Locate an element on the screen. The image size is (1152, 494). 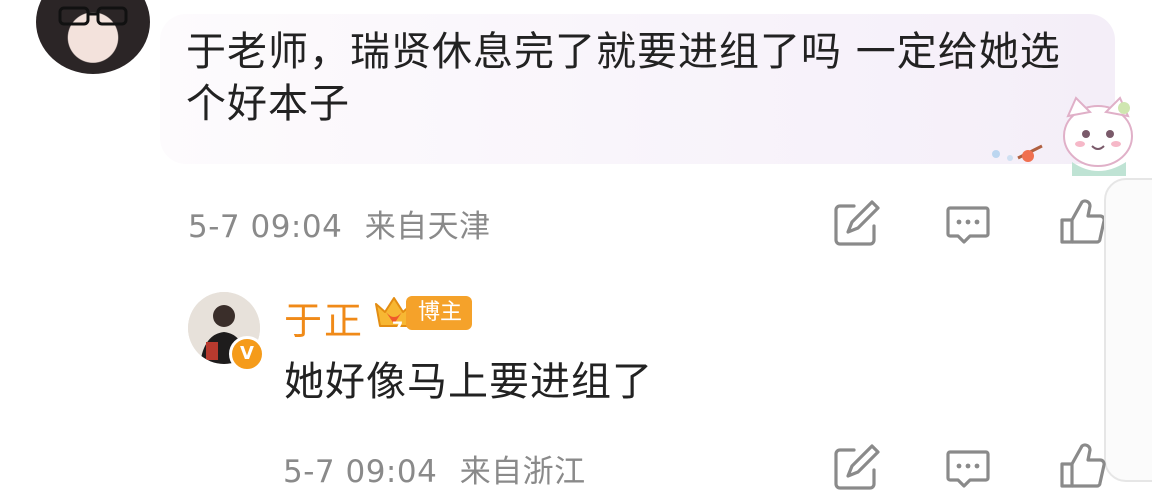
verified-badge: V is located at coordinates (247, 354).